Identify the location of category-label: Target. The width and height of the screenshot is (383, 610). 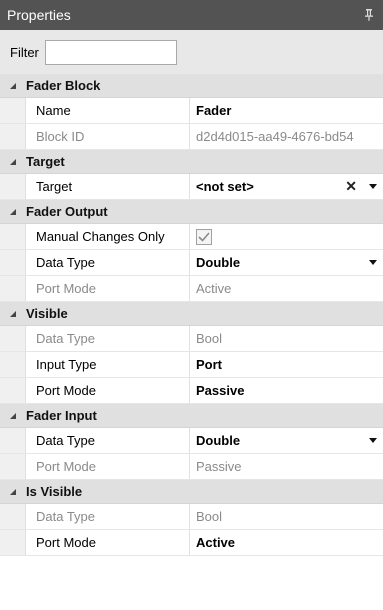
(45, 161).